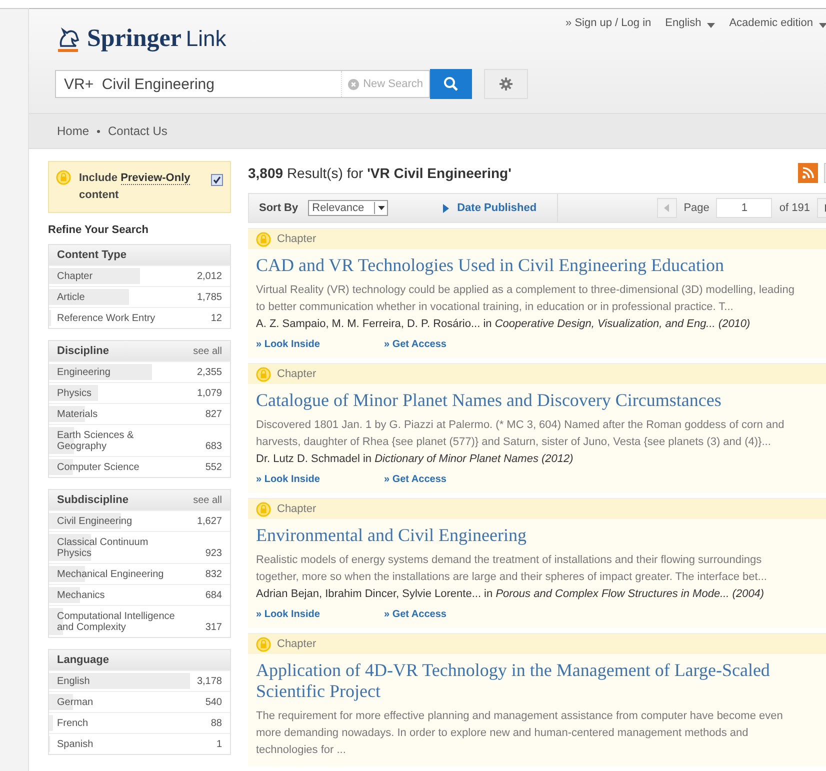 The height and width of the screenshot is (771, 826). I want to click on result-title: Application of 4D-VR Technology in the Management of Large-Scaled Scientific Project, so click(516, 681).